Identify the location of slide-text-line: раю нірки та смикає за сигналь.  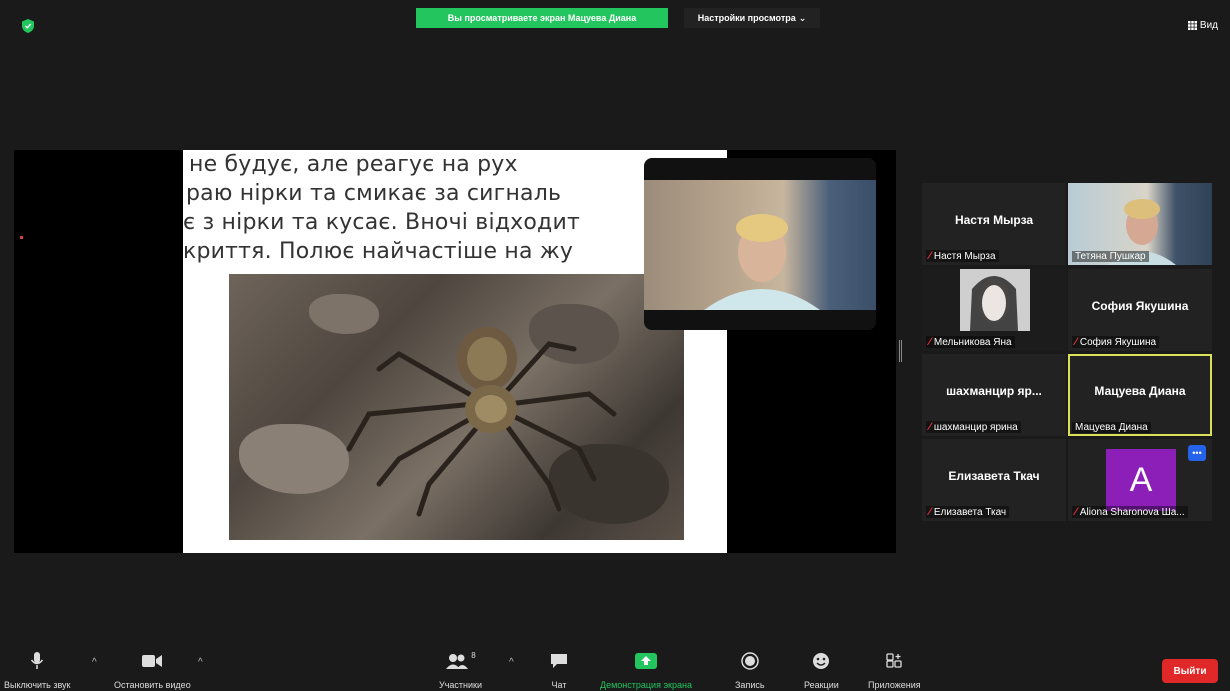
(374, 193).